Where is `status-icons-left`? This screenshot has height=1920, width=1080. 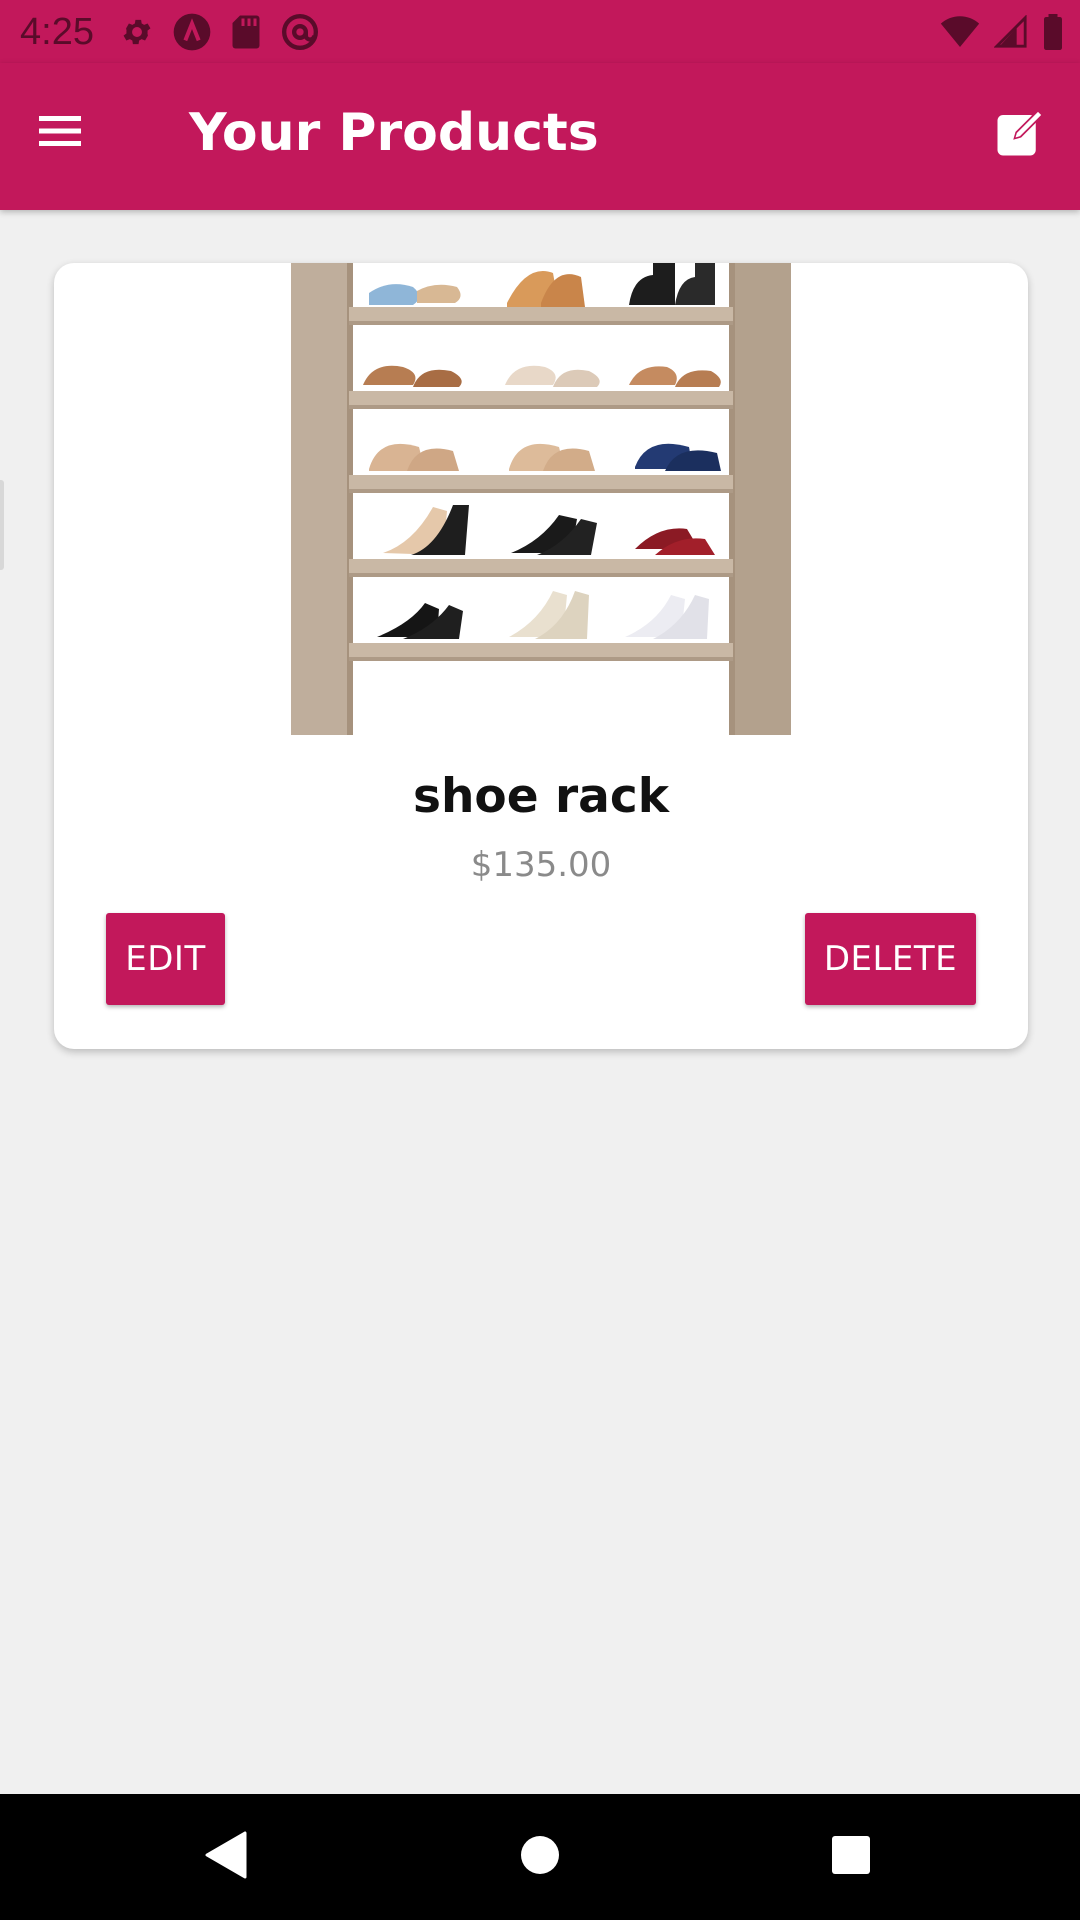 status-icons-left is located at coordinates (220, 32).